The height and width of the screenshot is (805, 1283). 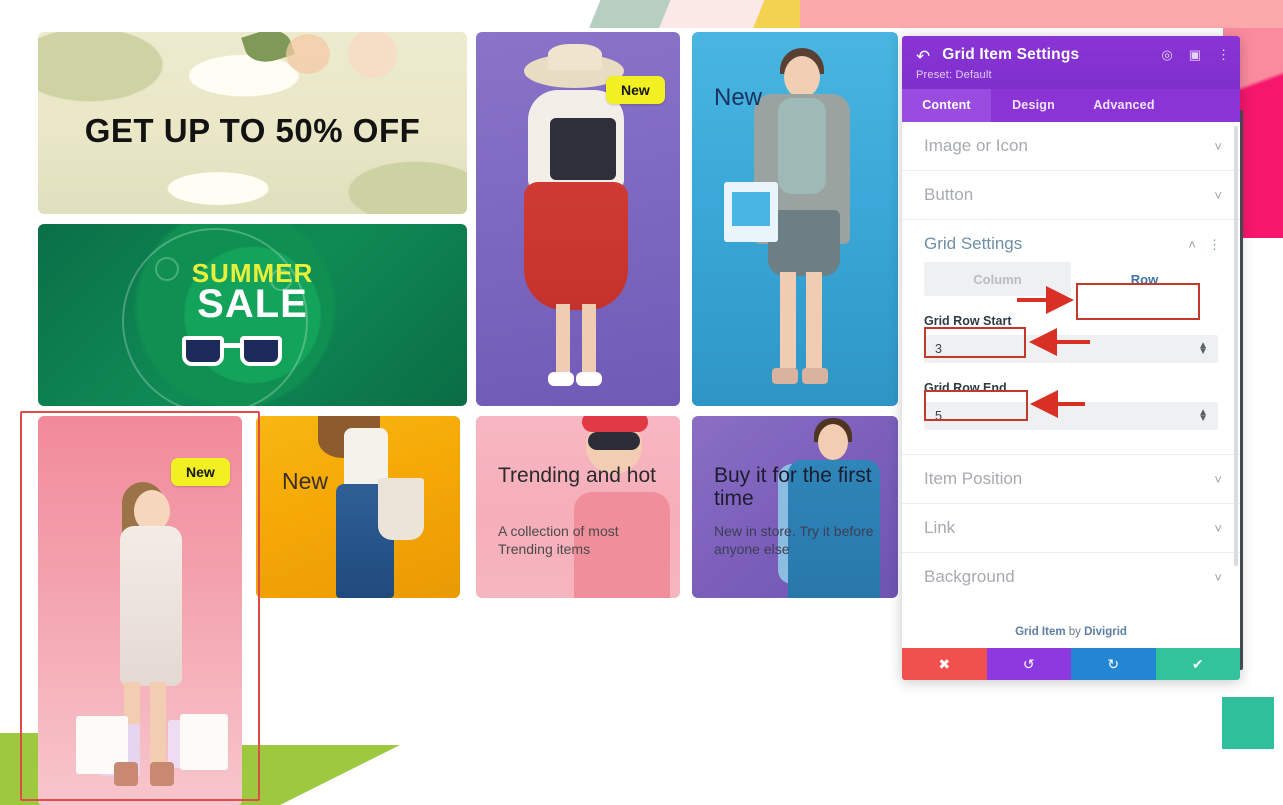 I want to click on trending-title: Trending and hot, so click(x=577, y=475).